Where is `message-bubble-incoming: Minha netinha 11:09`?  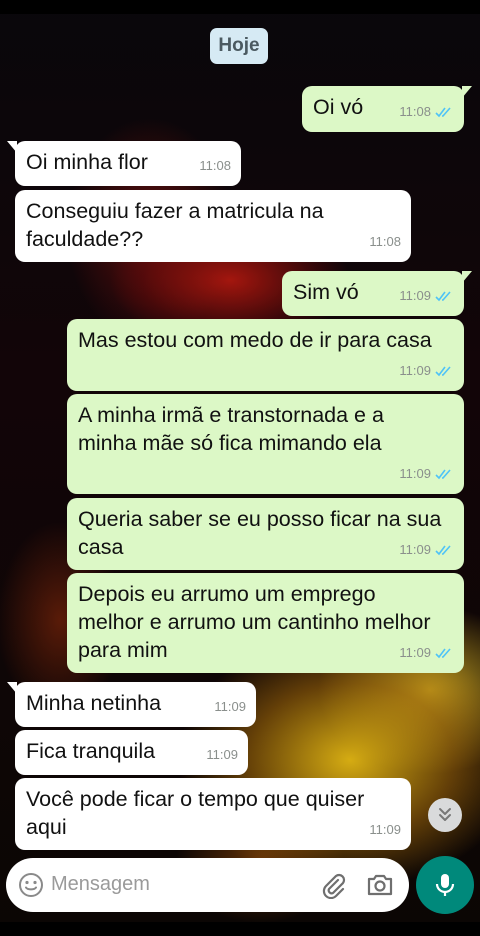 message-bubble-incoming: Minha netinha 11:09 is located at coordinates (131, 704).